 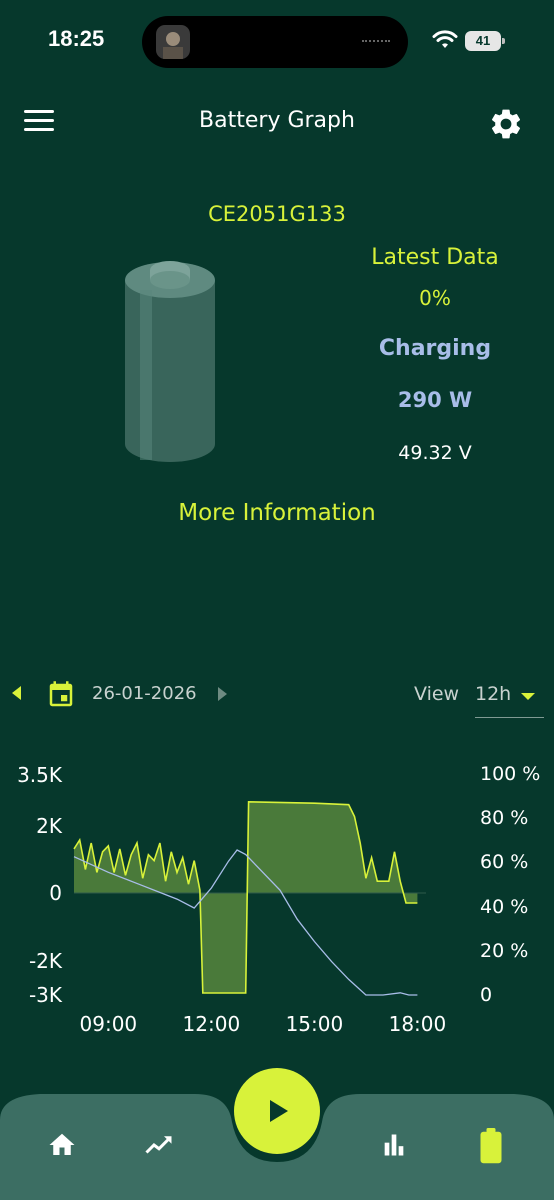 I want to click on home-icon, so click(x=62, y=1145).